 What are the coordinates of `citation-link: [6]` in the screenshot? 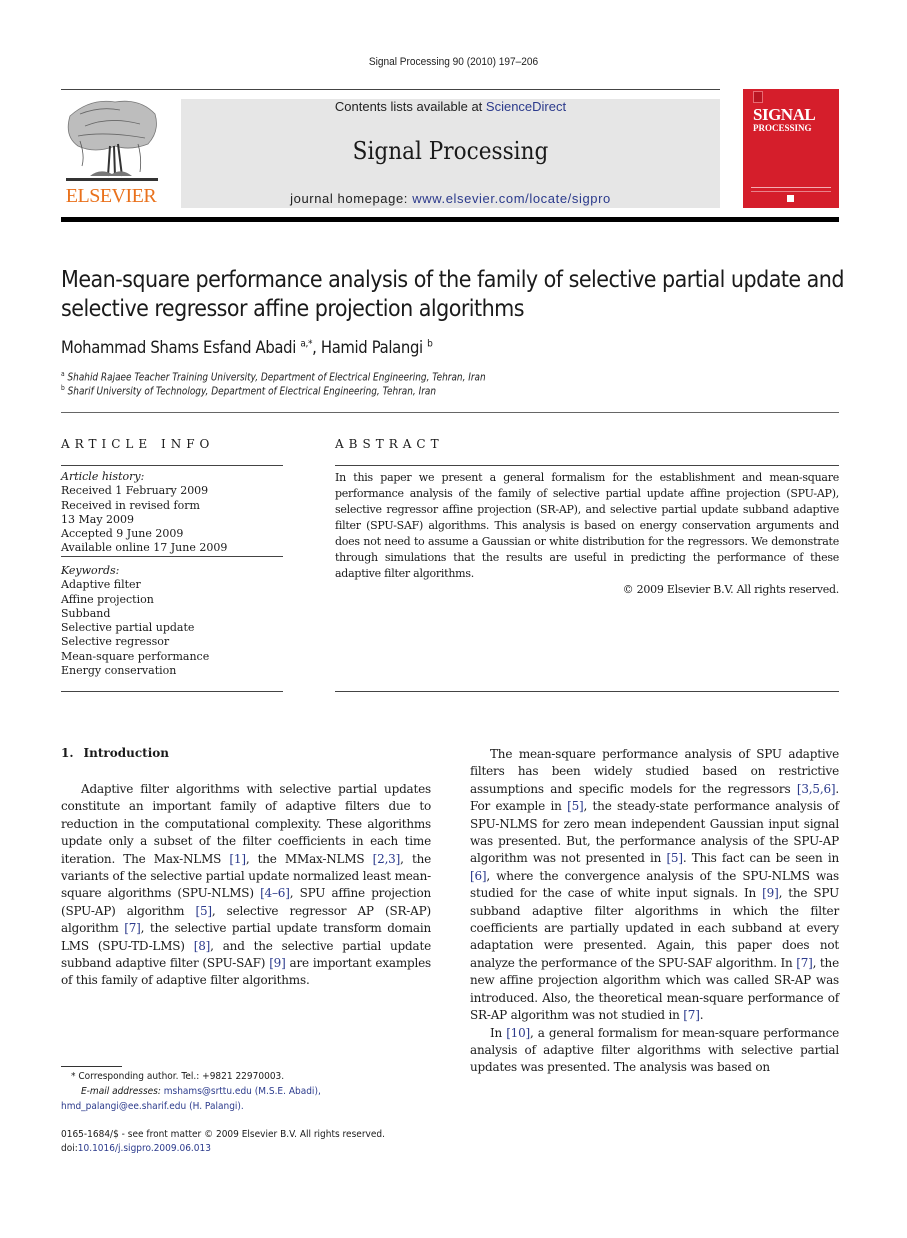 It's located at (478, 876).